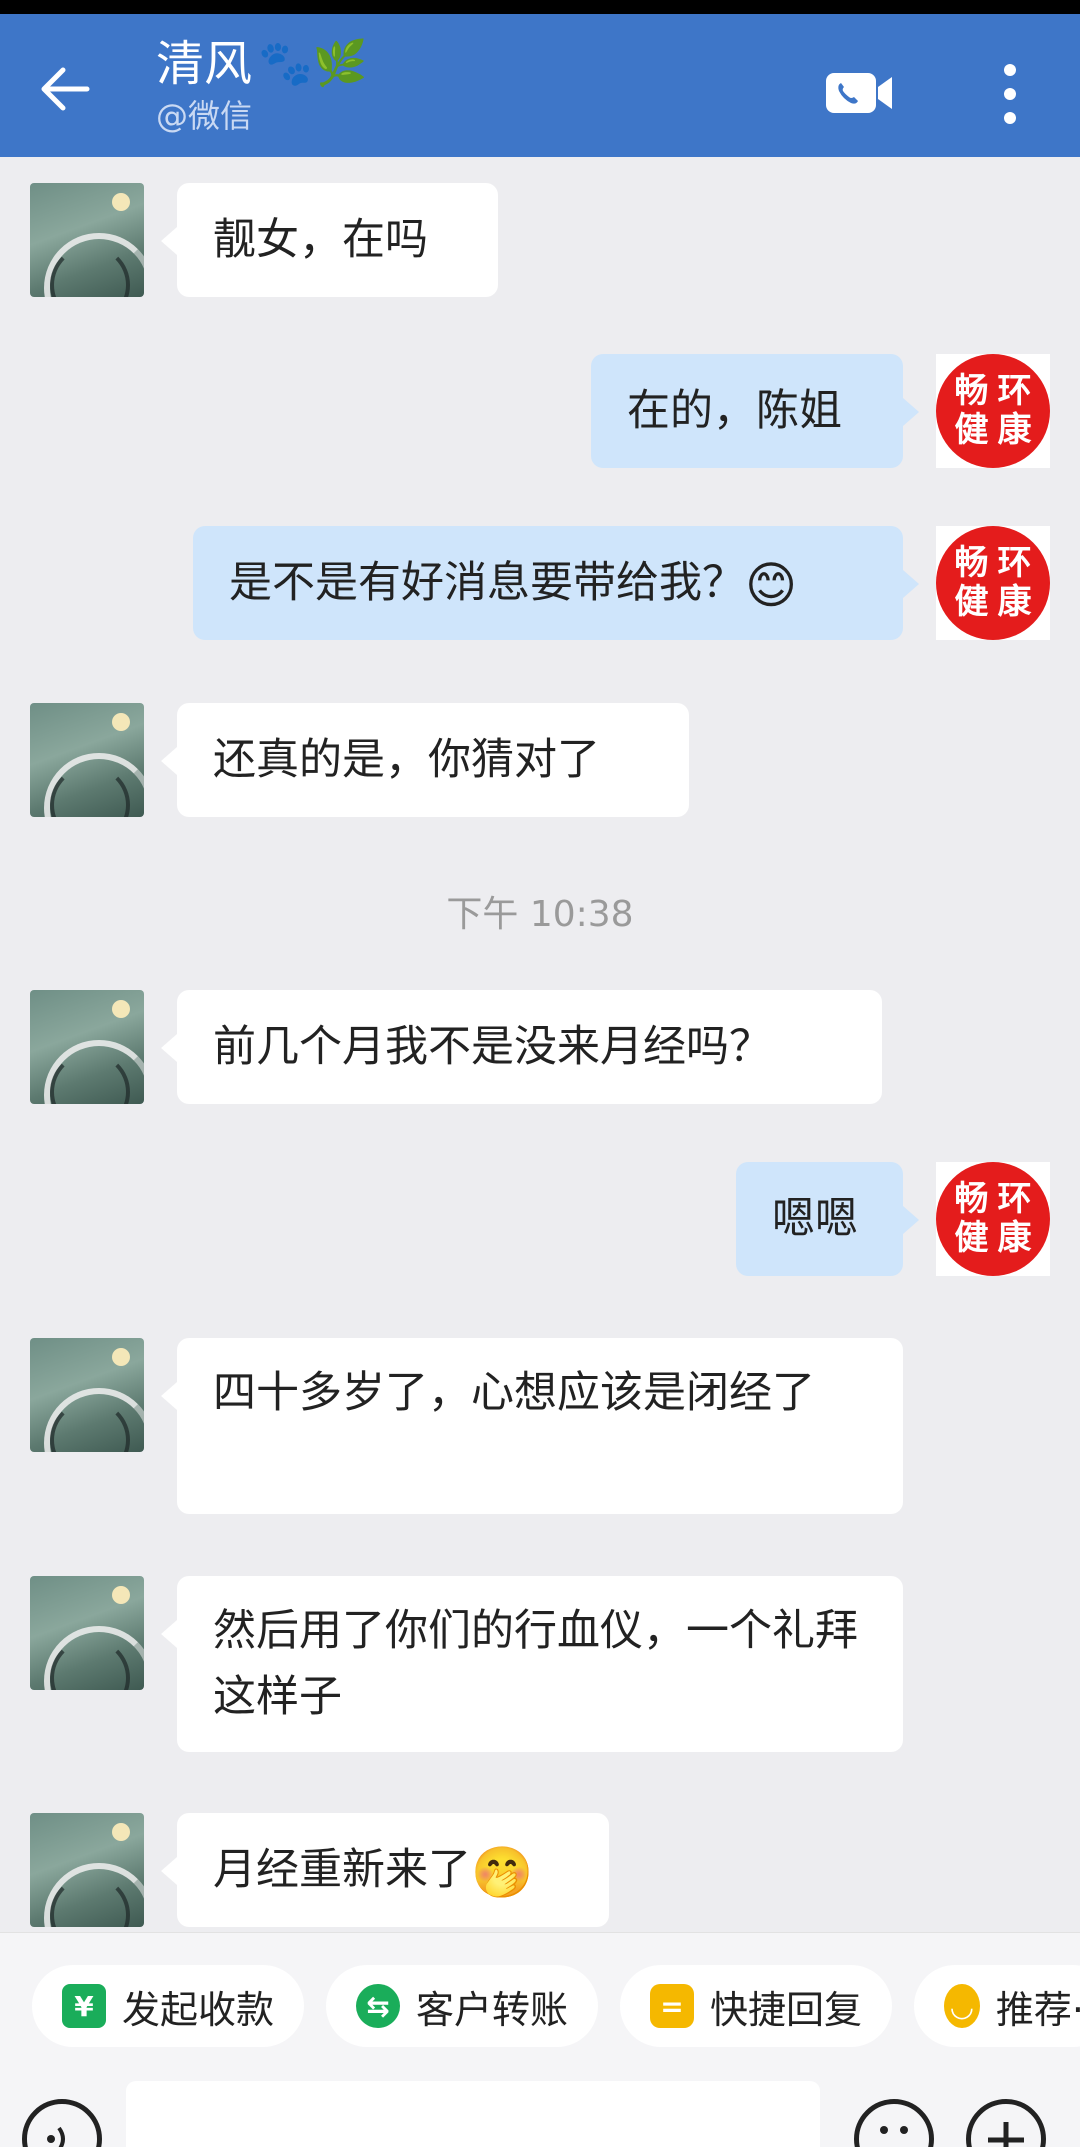 This screenshot has height=2147, width=1080. Describe the element at coordinates (540, 85) in the screenshot. I see `chat-header: 清风 🐾🌿 @微信` at that location.